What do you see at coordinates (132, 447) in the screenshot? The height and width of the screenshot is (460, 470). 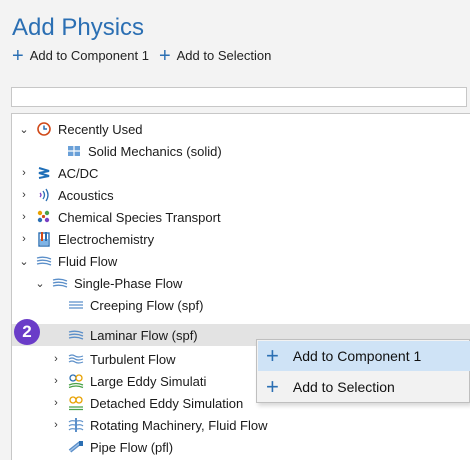 I see `tree-item-label: Pipe Flow (pfl)` at bounding box center [132, 447].